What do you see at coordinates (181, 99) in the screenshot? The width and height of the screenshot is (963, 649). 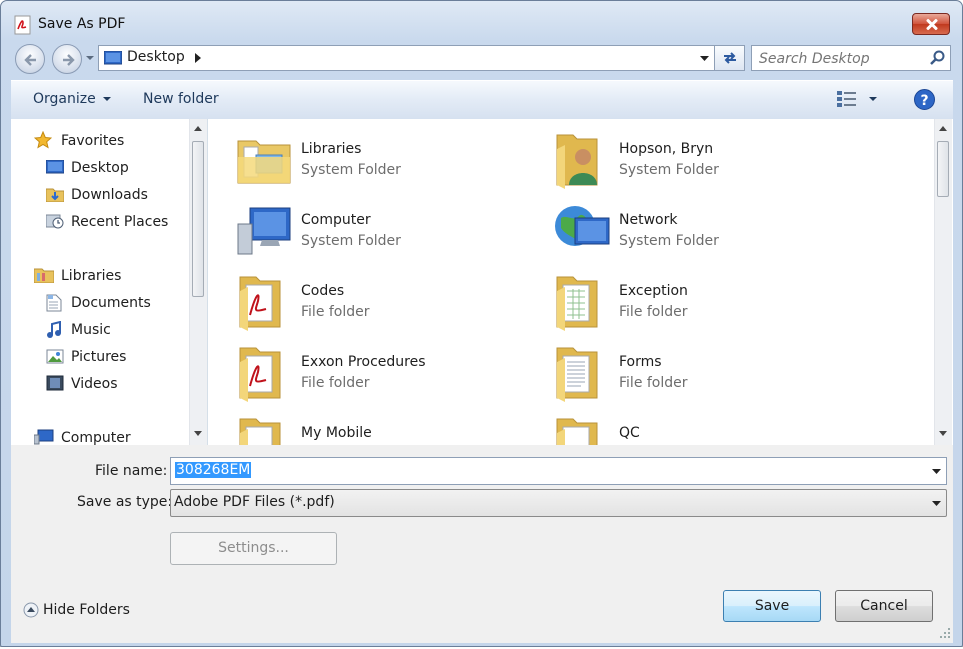 I see `new-folder-button: New folder` at bounding box center [181, 99].